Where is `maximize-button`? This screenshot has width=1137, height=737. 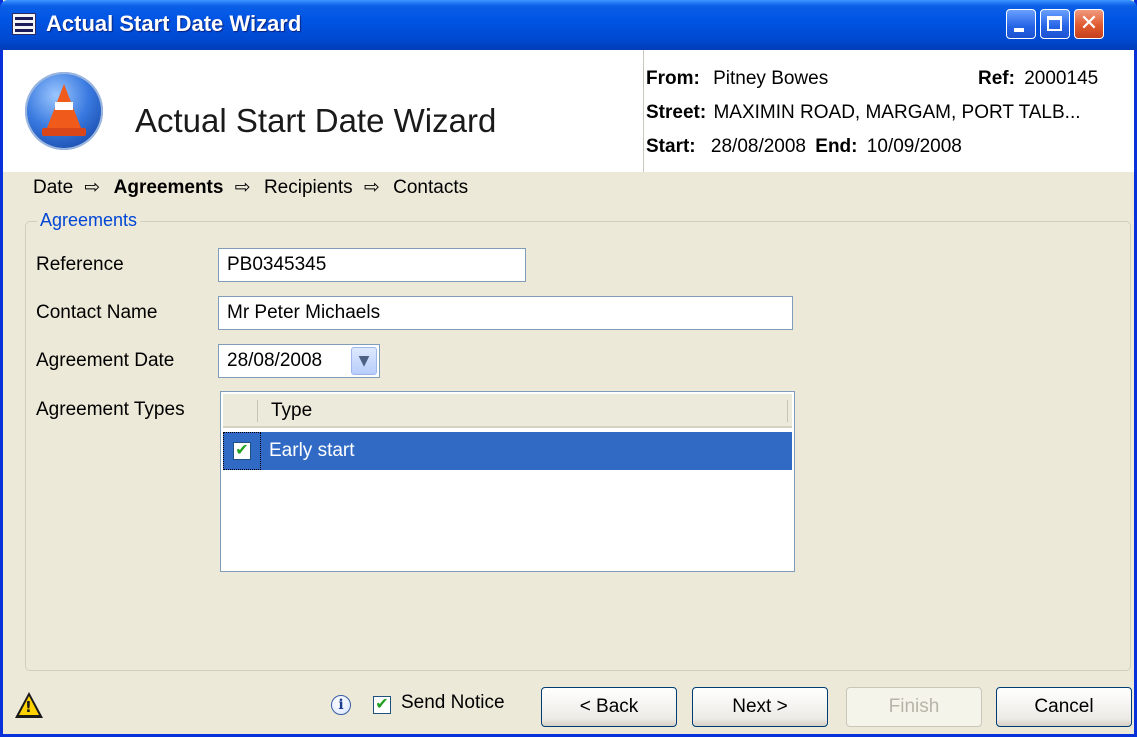
maximize-button is located at coordinates (1055, 24).